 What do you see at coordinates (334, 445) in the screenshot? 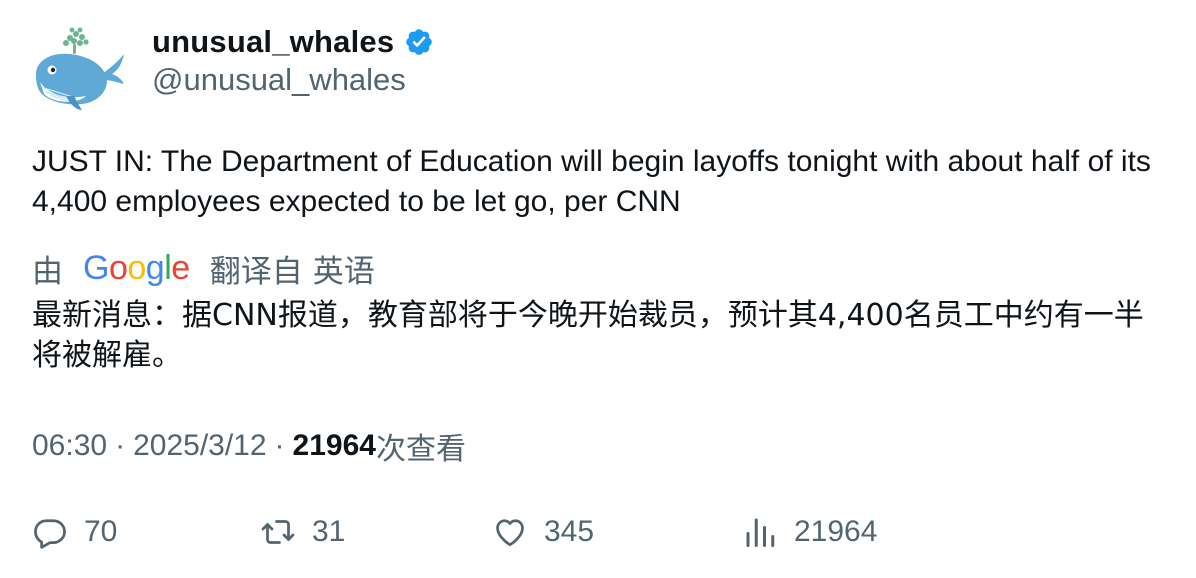
I see `views-count: 21964` at bounding box center [334, 445].